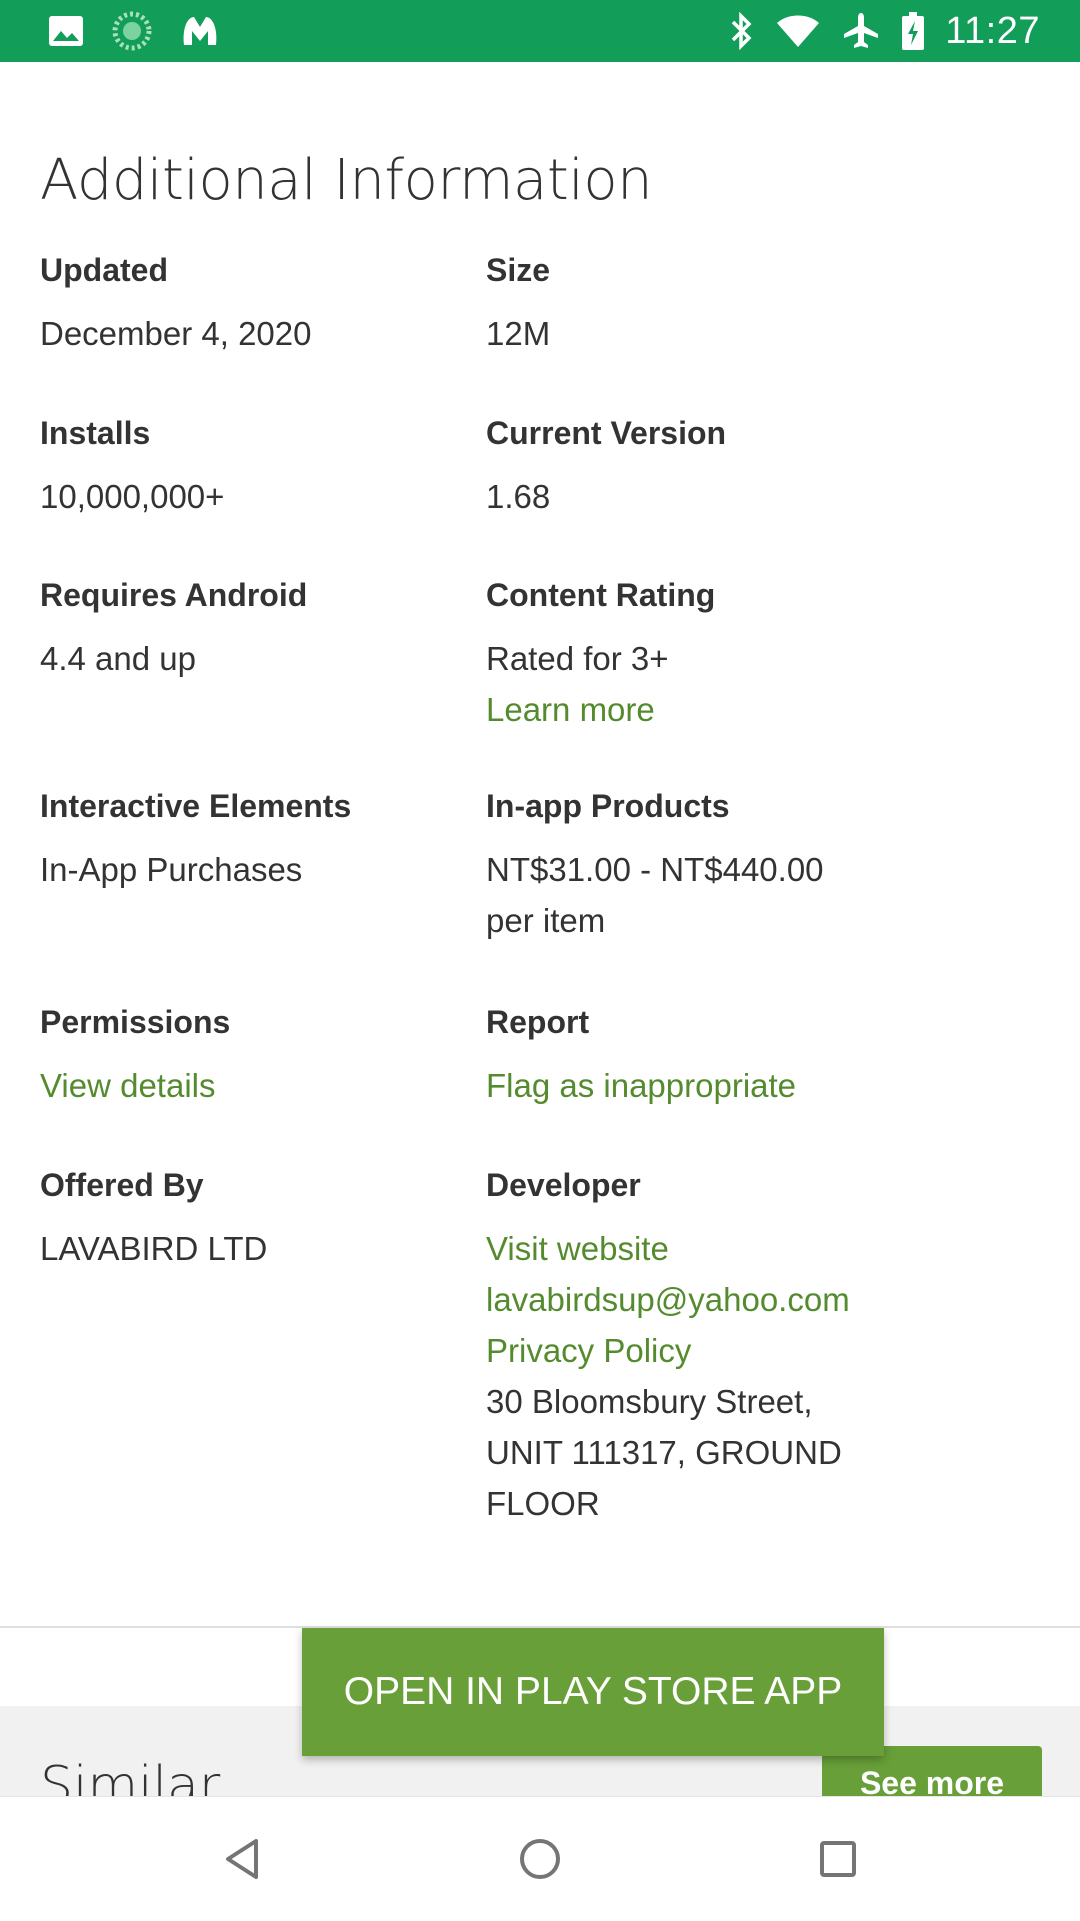 This screenshot has width=1080, height=1921. I want to click on info-value: 1.68, so click(518, 496).